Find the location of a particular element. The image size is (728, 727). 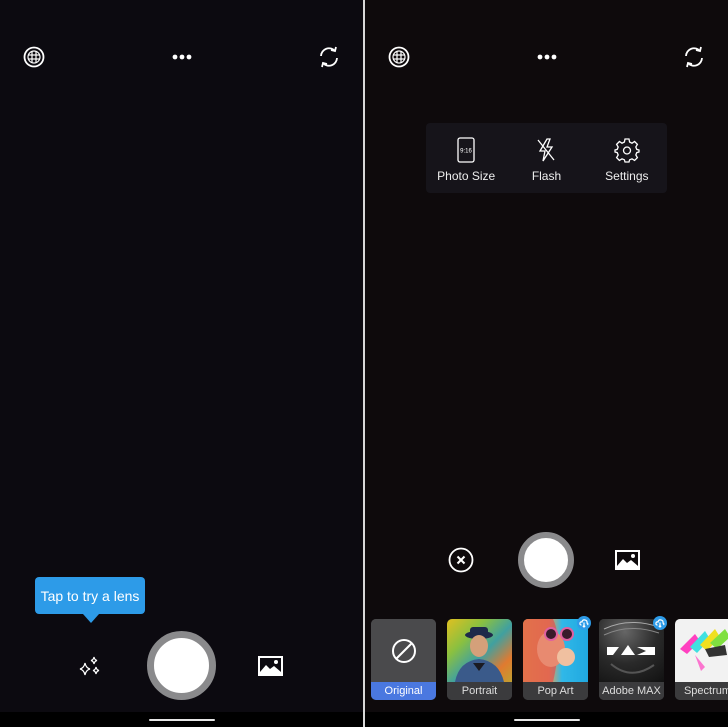

lens-pop-art: Pop Art is located at coordinates (555, 659).